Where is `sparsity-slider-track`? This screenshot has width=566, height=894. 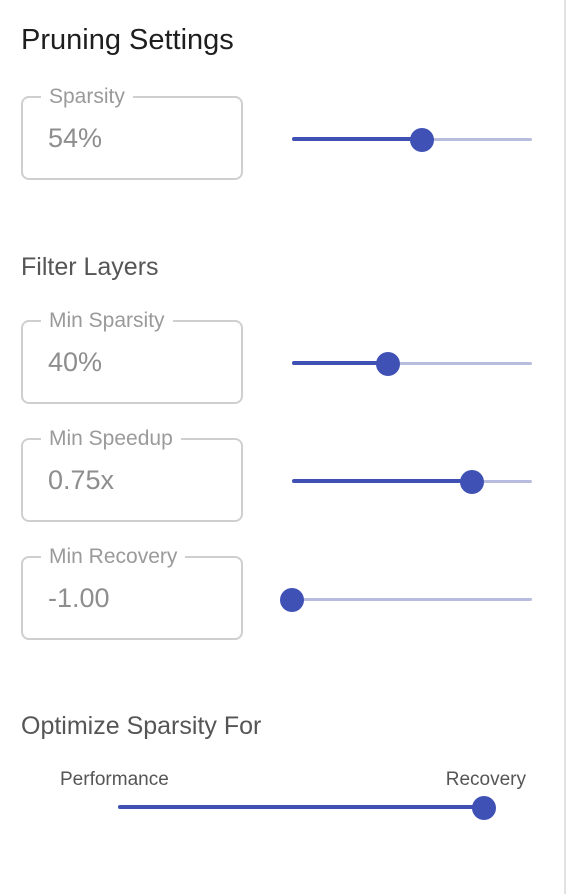 sparsity-slider-track is located at coordinates (357, 139).